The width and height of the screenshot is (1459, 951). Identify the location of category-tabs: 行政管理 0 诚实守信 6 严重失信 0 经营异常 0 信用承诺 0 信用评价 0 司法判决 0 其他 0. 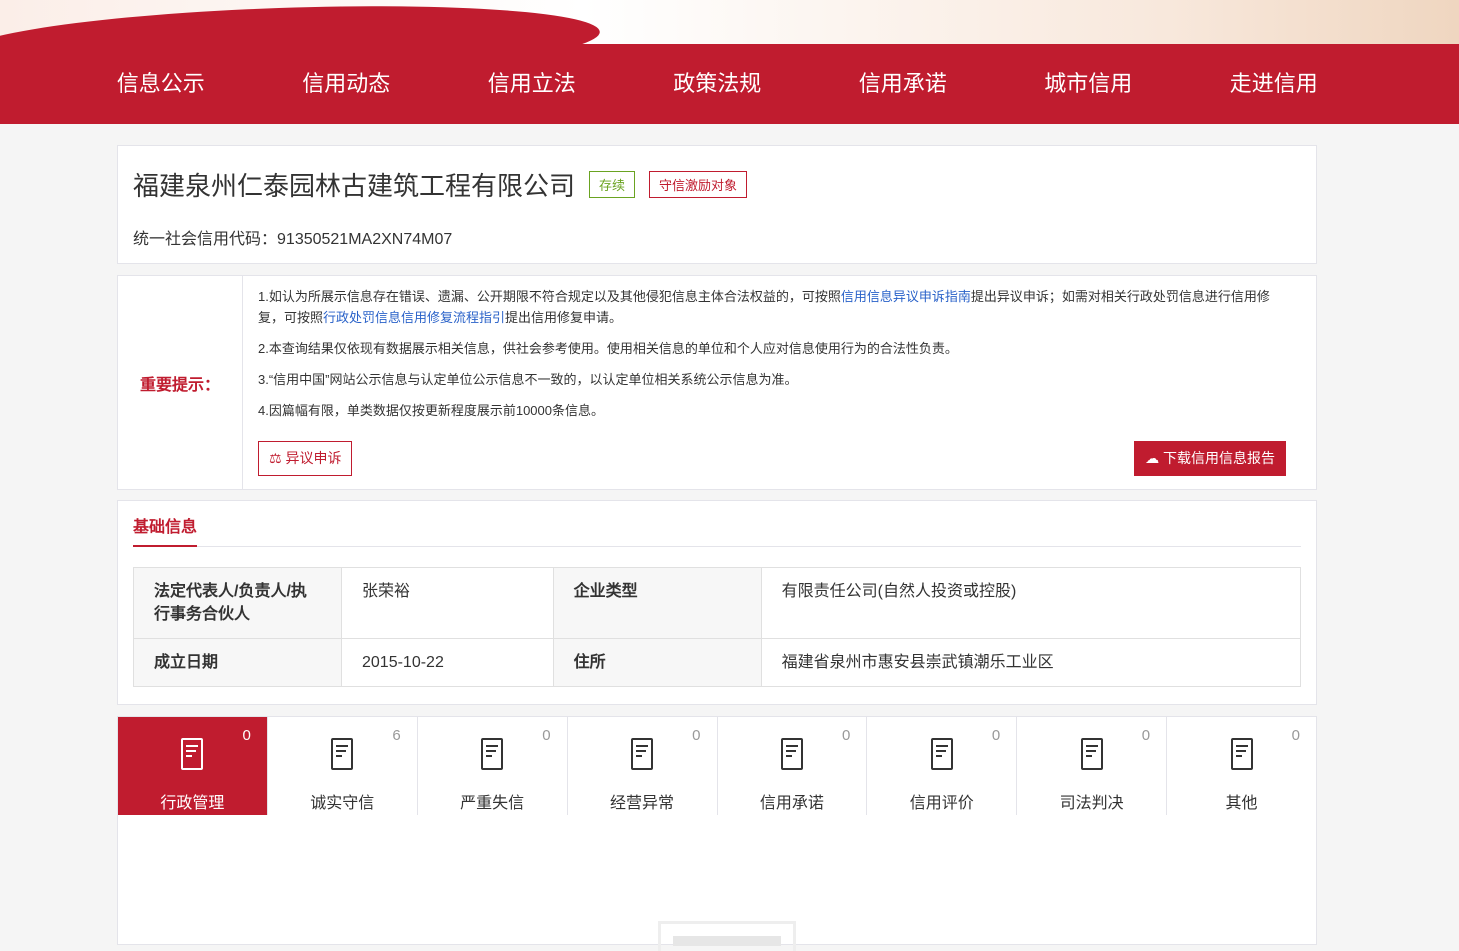
(717, 766).